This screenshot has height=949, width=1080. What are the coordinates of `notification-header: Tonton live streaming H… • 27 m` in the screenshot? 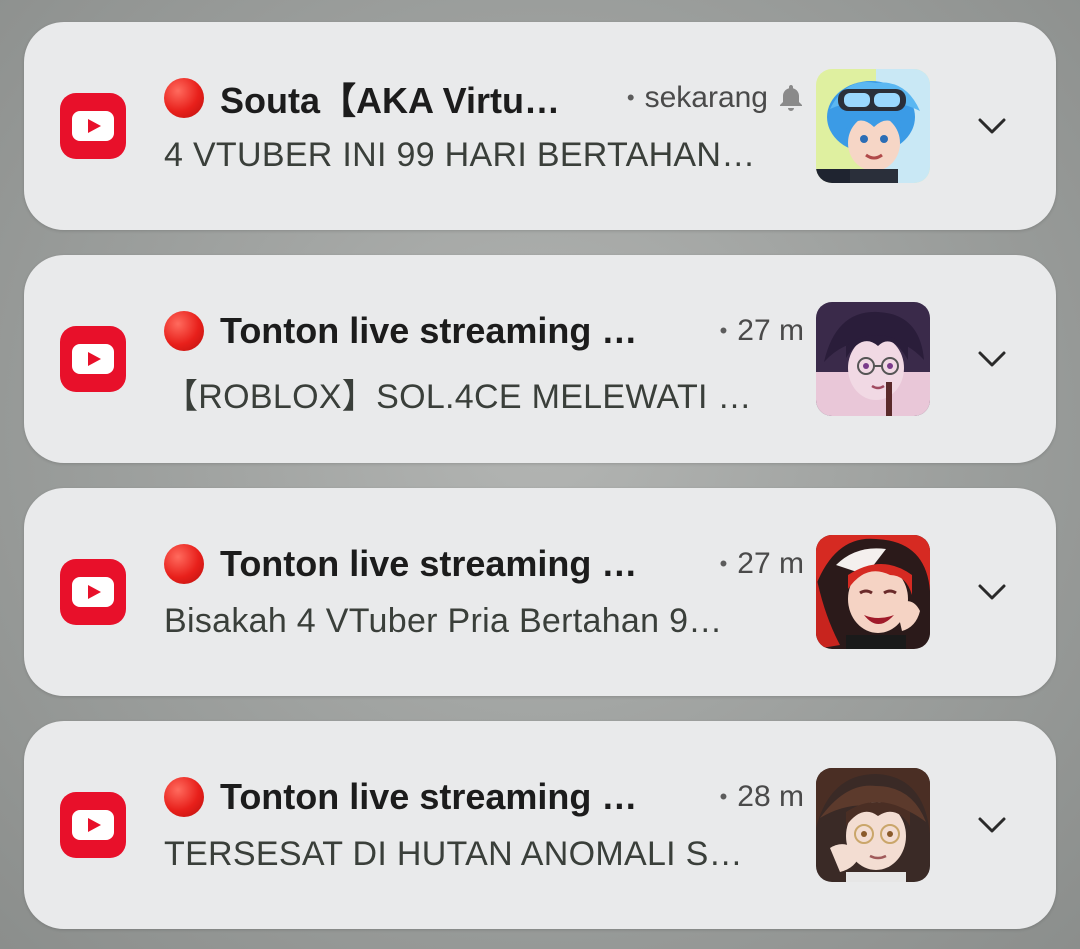 It's located at (484, 564).